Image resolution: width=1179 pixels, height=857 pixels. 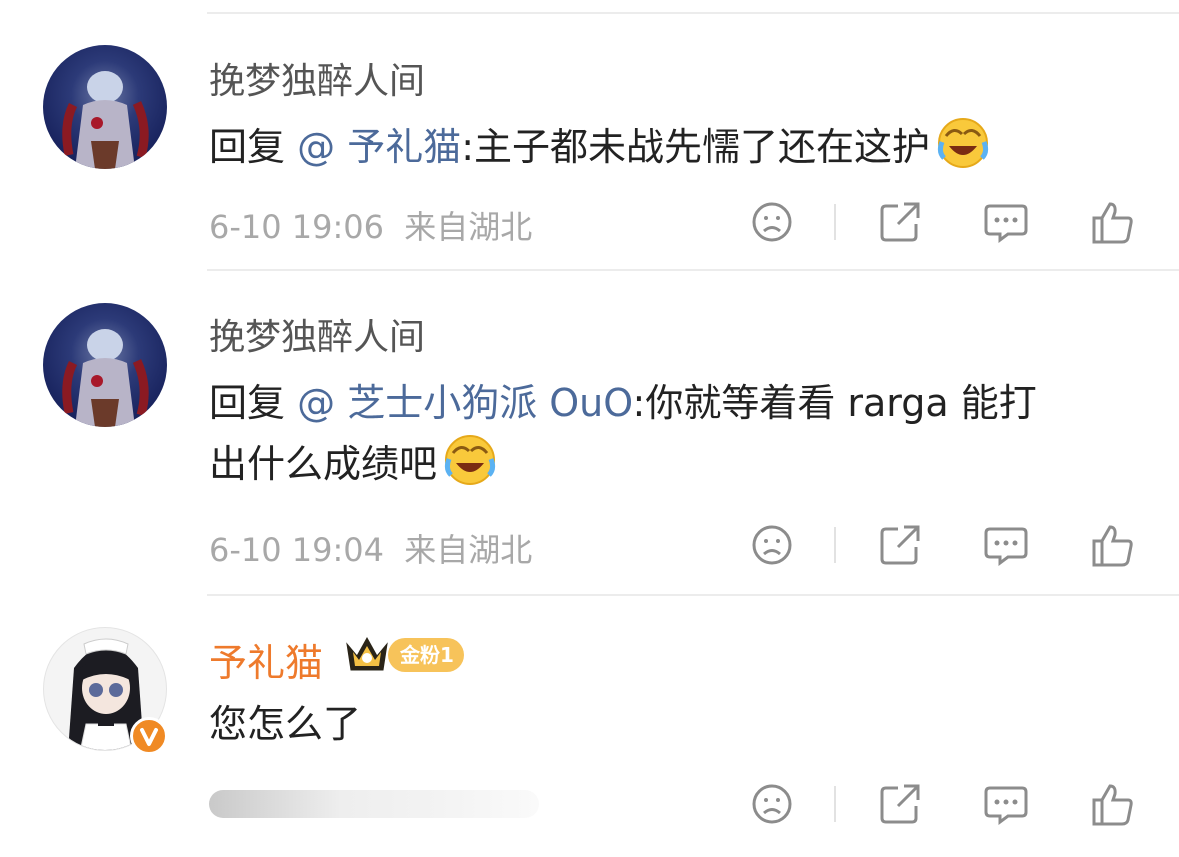 I want to click on comment-meta: 6-10 19:06 来自湖北, so click(x=370, y=225).